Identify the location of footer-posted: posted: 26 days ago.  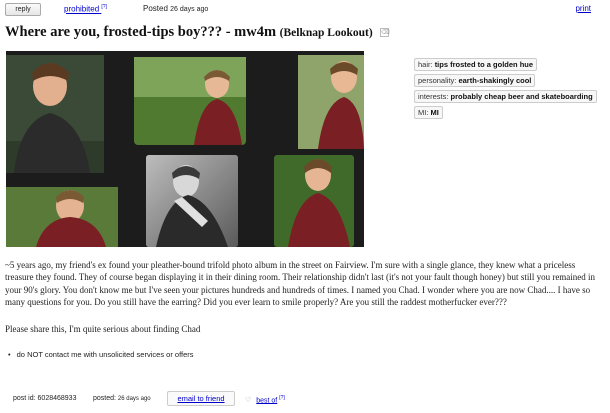
(122, 398).